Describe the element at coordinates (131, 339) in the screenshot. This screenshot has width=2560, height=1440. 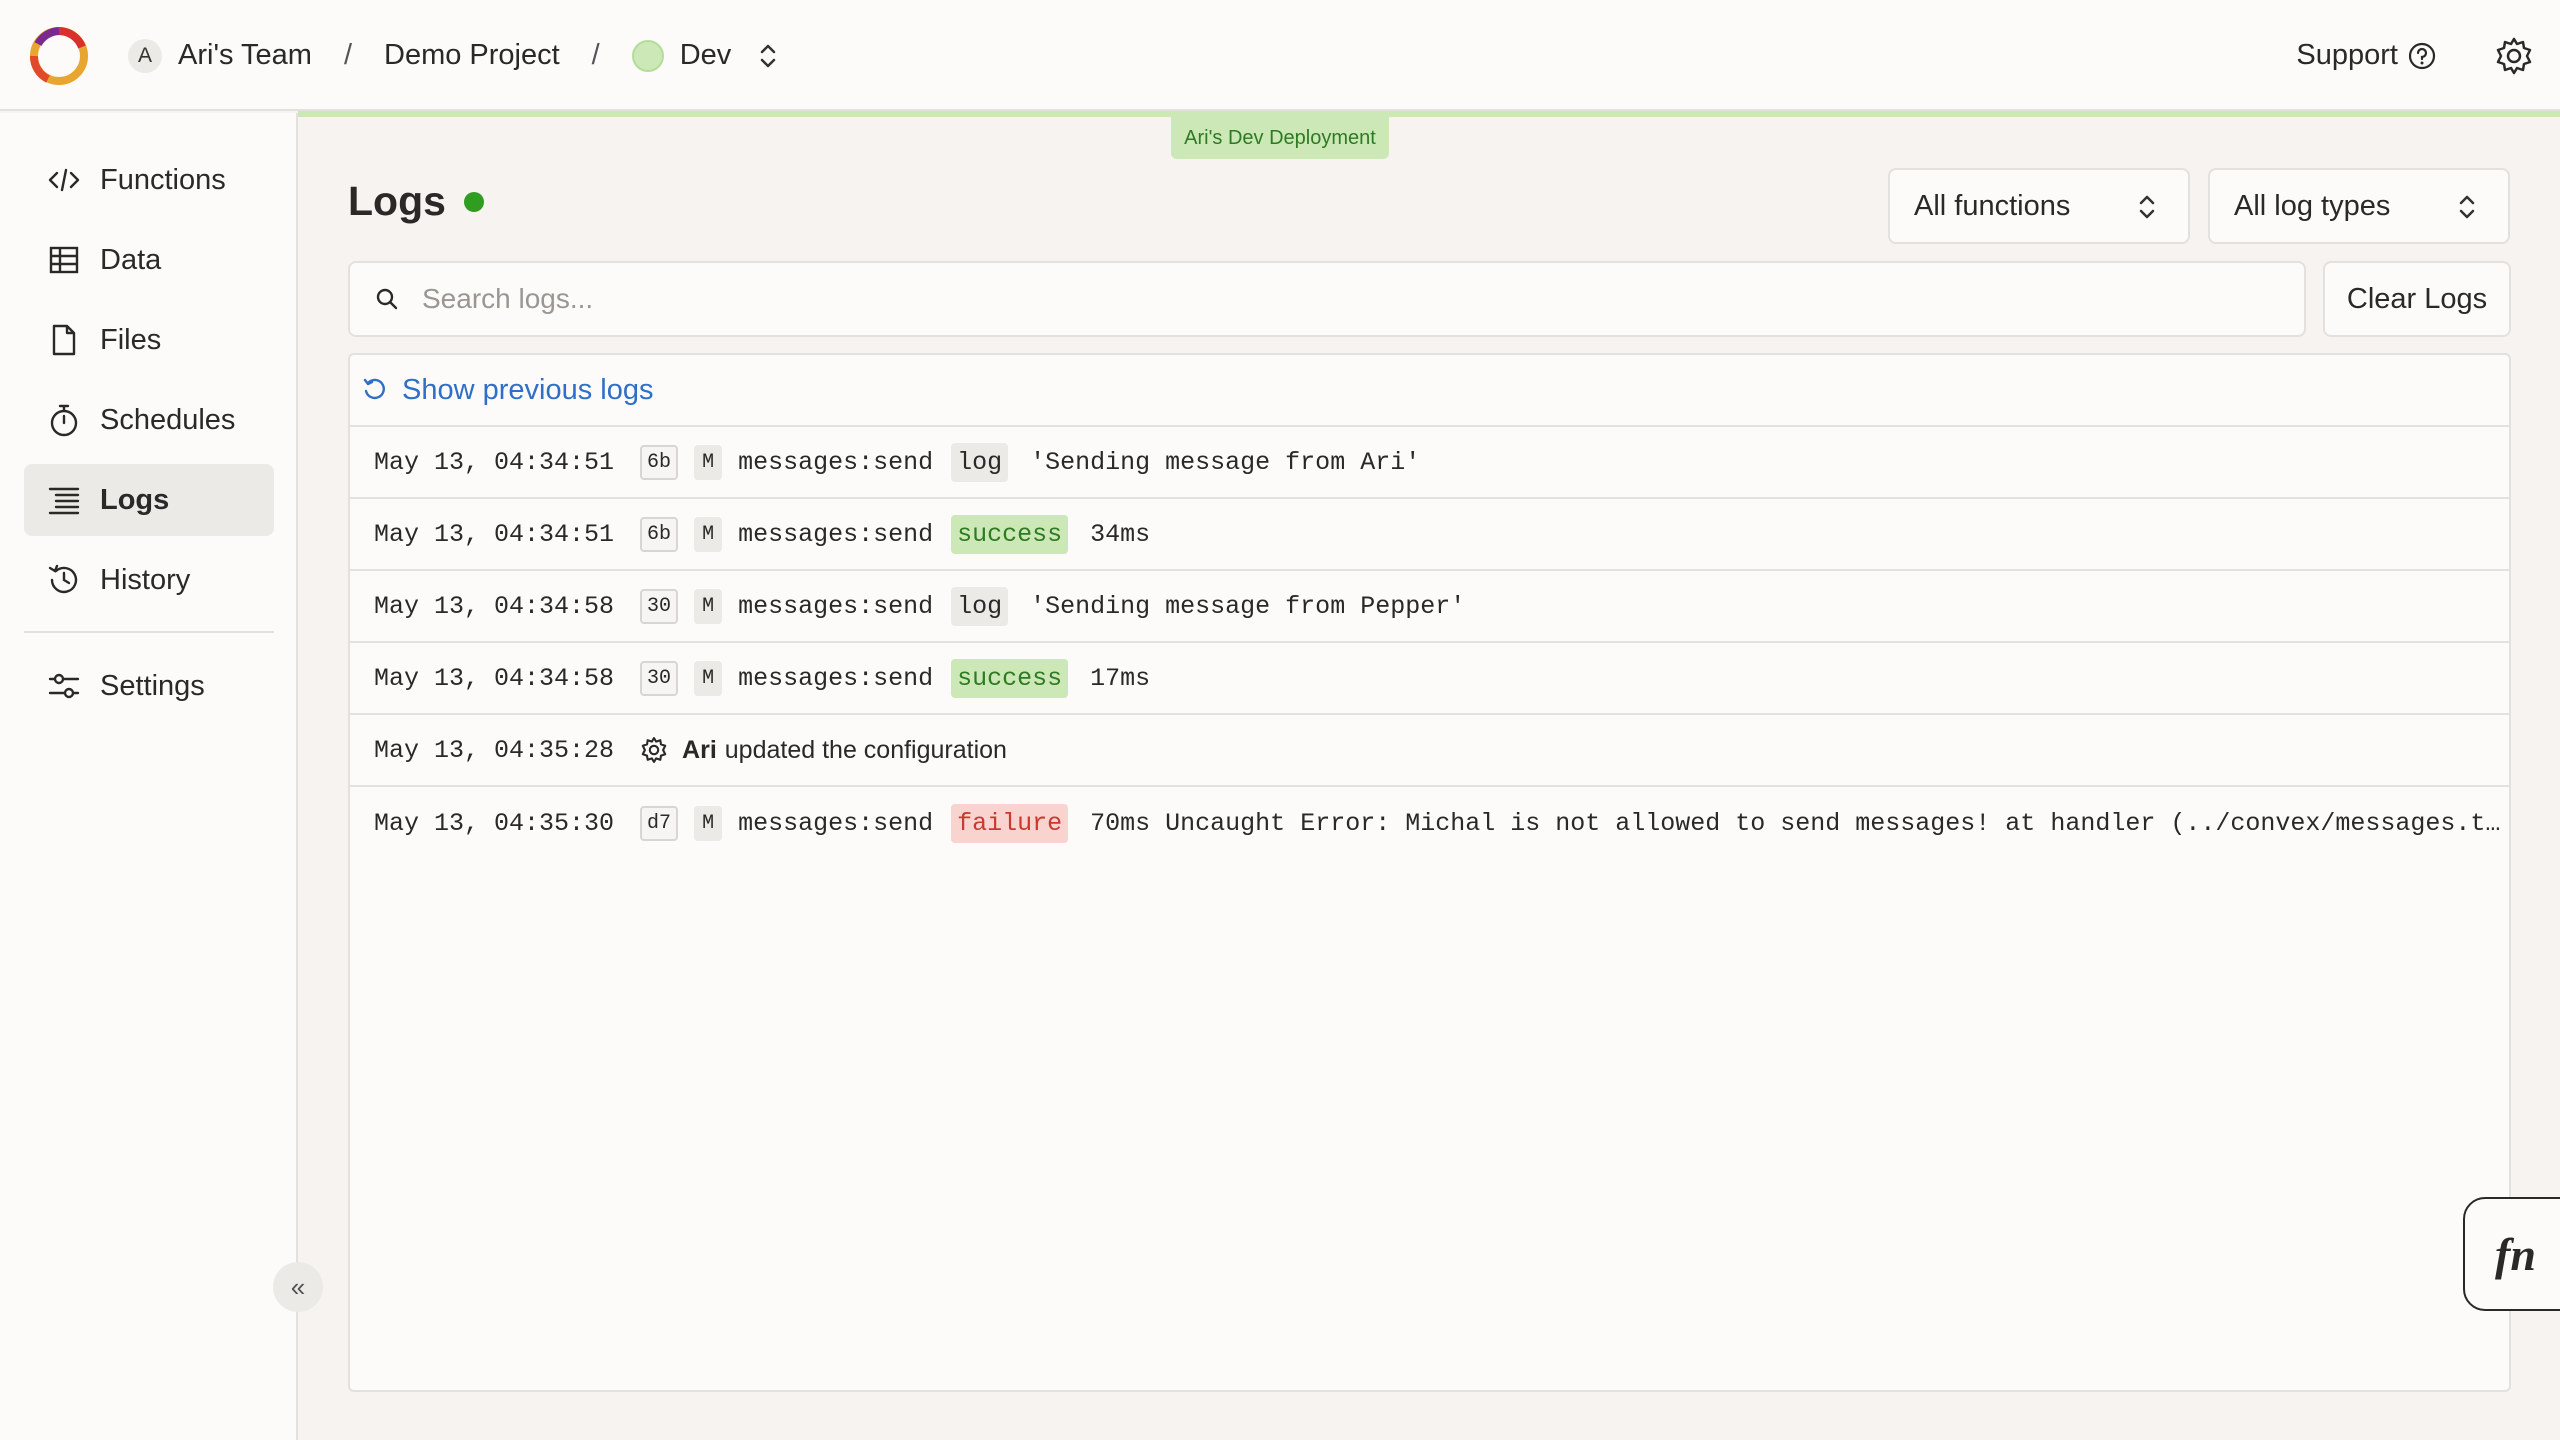
I see `sidebar-item-label: Files` at that location.